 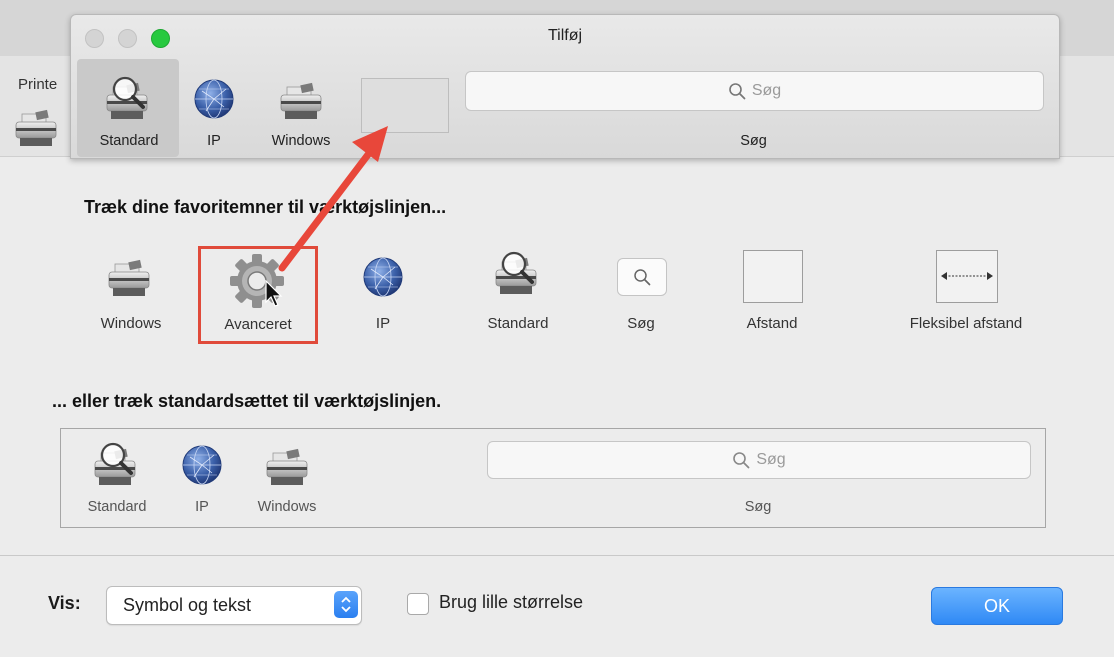 I want to click on search-icon-box, so click(x=642, y=277).